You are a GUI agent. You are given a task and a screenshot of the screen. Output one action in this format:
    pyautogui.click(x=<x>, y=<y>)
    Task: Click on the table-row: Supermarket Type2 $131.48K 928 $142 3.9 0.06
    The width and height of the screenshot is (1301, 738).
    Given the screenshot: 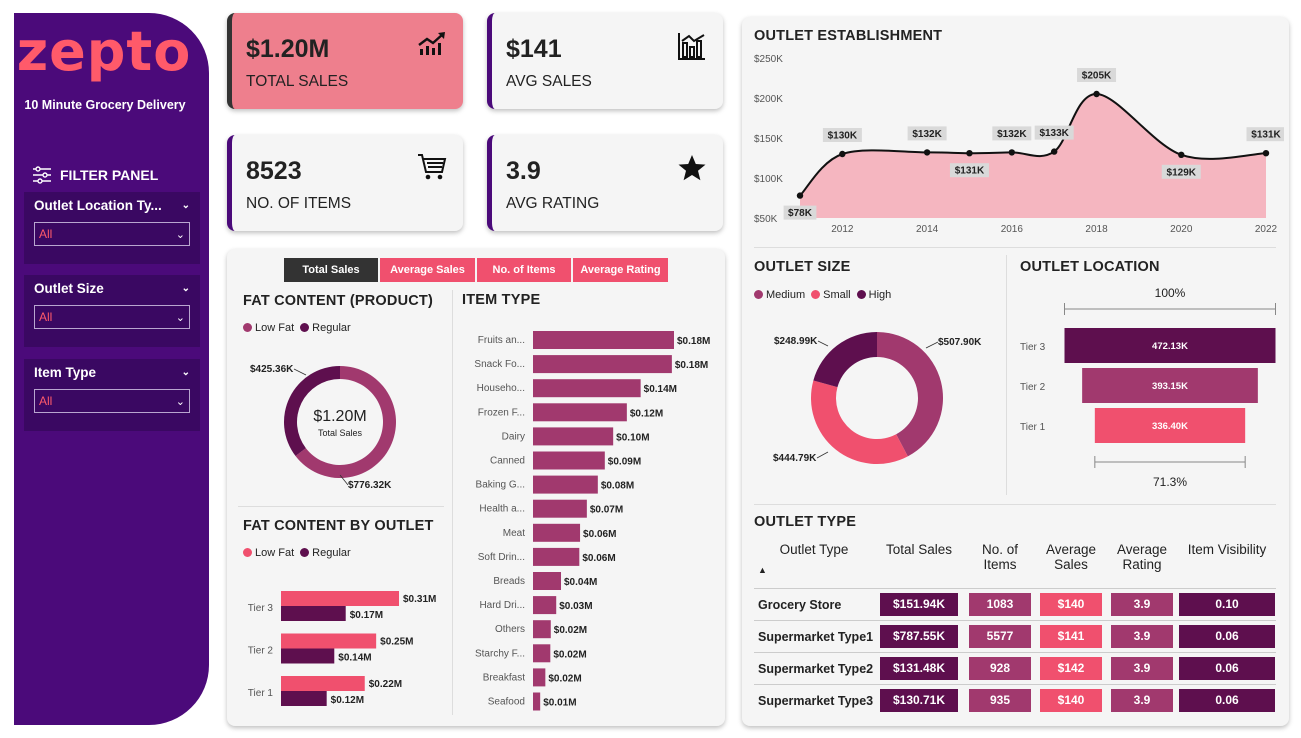 What is the action you would take?
    pyautogui.click(x=1015, y=668)
    